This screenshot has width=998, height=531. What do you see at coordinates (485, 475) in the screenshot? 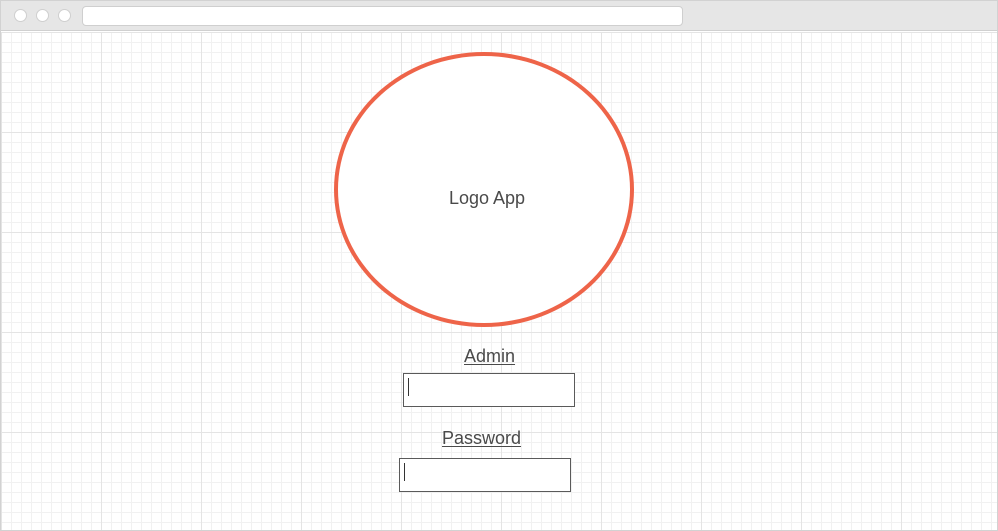
I see `password-input` at bounding box center [485, 475].